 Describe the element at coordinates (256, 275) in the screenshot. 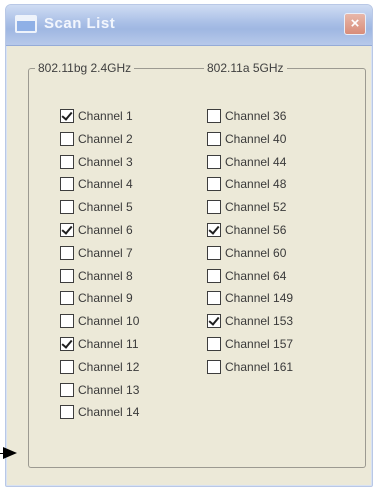

I see `channel-label: Channel 64` at that location.